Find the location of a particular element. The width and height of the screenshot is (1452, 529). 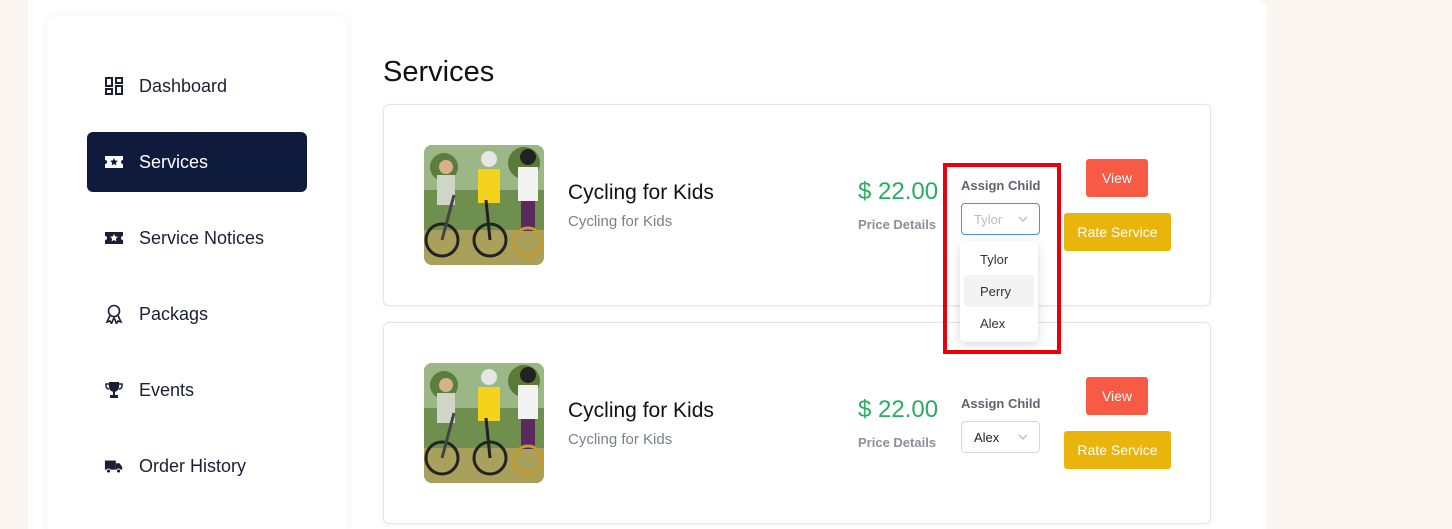

sidebar-item-events: Events is located at coordinates (197, 390).